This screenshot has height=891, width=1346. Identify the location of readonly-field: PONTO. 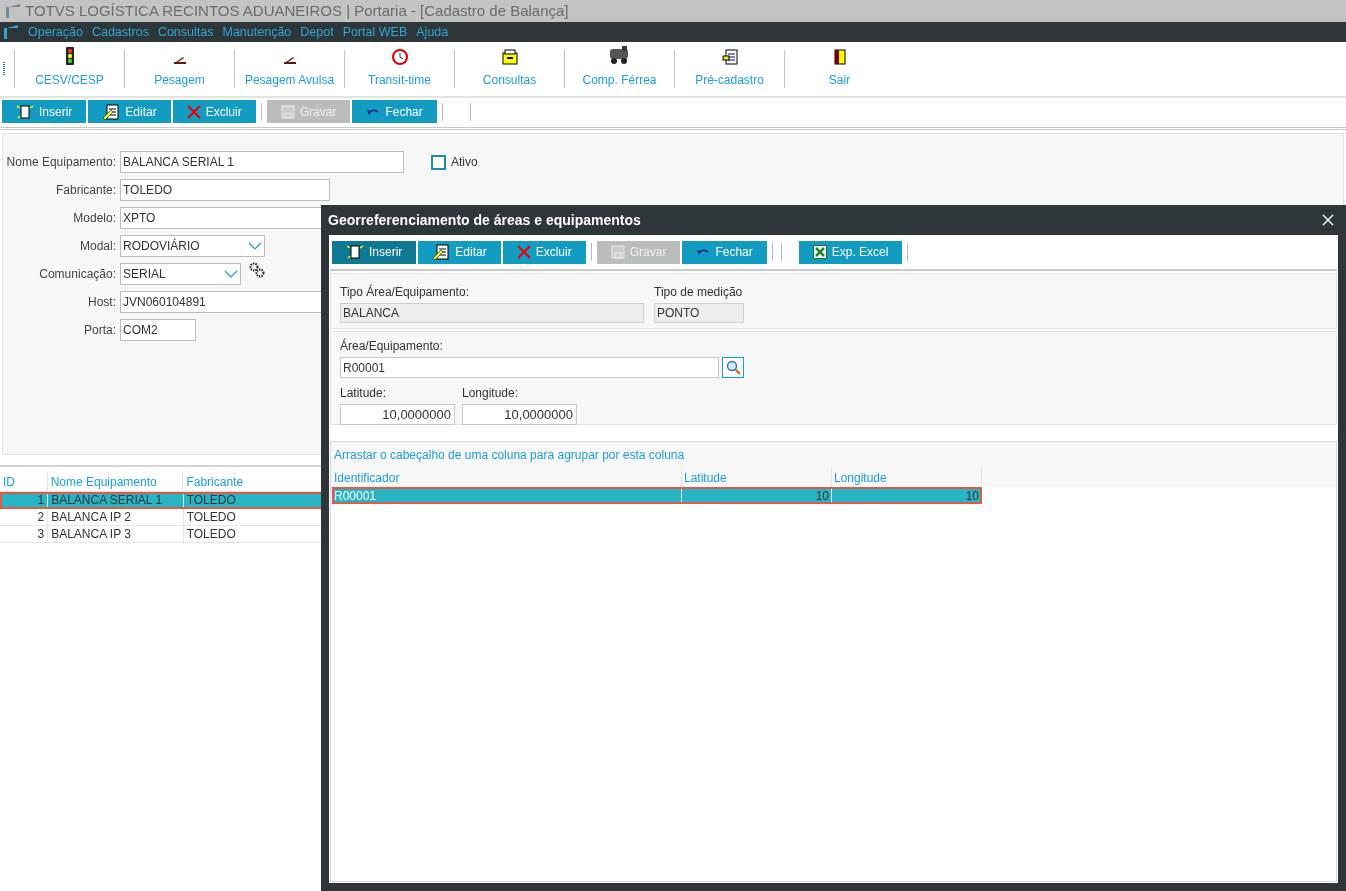
(699, 313).